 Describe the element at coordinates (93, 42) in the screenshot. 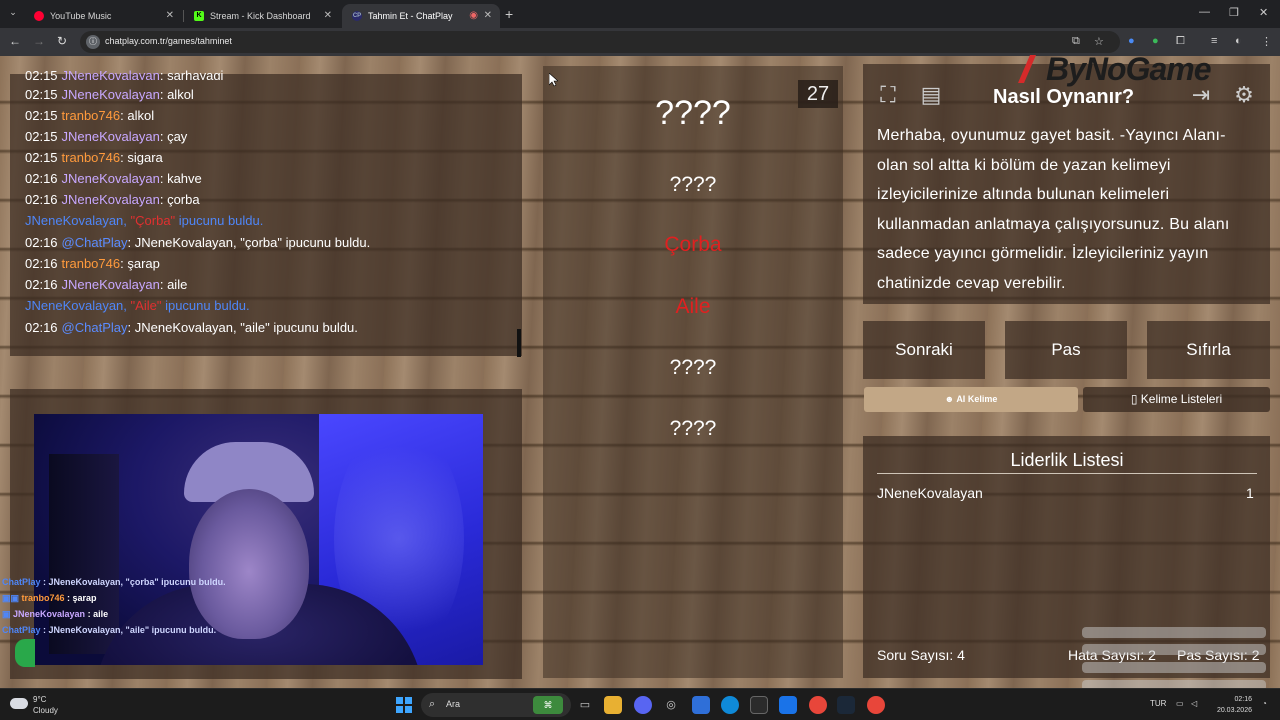

I see `site-info-icon: ⓘ` at that location.